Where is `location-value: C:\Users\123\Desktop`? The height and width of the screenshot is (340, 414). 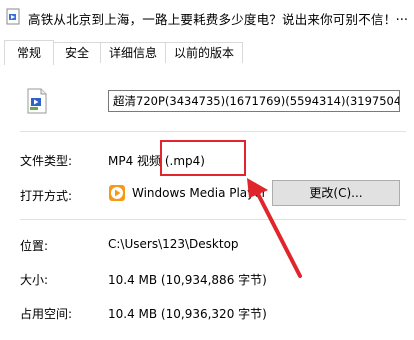
location-value: C:\Users\123\Desktop is located at coordinates (173, 244).